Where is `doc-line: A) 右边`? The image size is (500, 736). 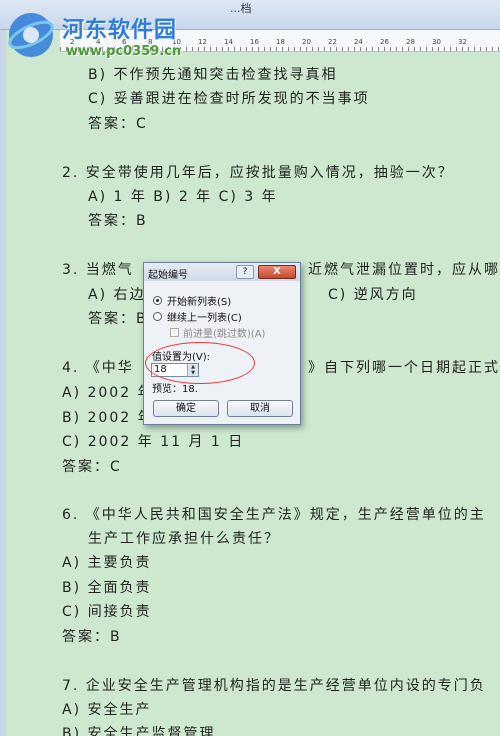 doc-line: A) 右边 is located at coordinates (117, 295).